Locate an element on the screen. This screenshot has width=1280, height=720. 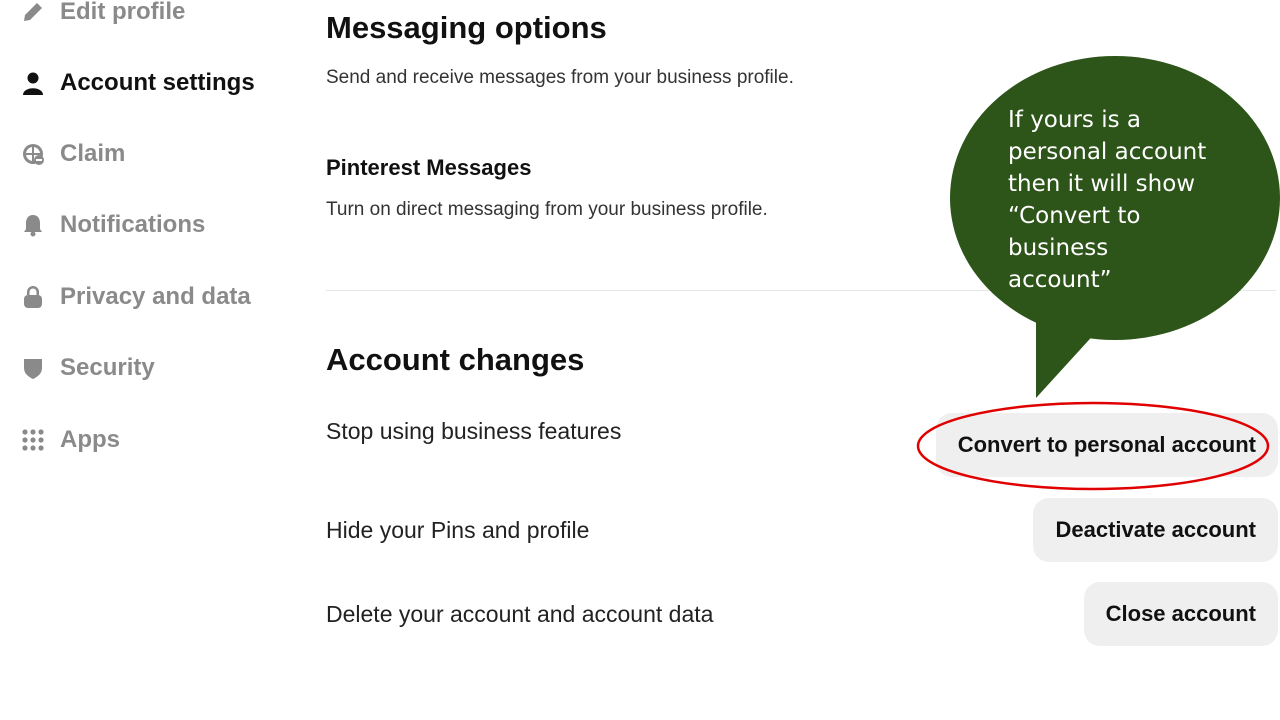
bell-icon is located at coordinates (33, 225).